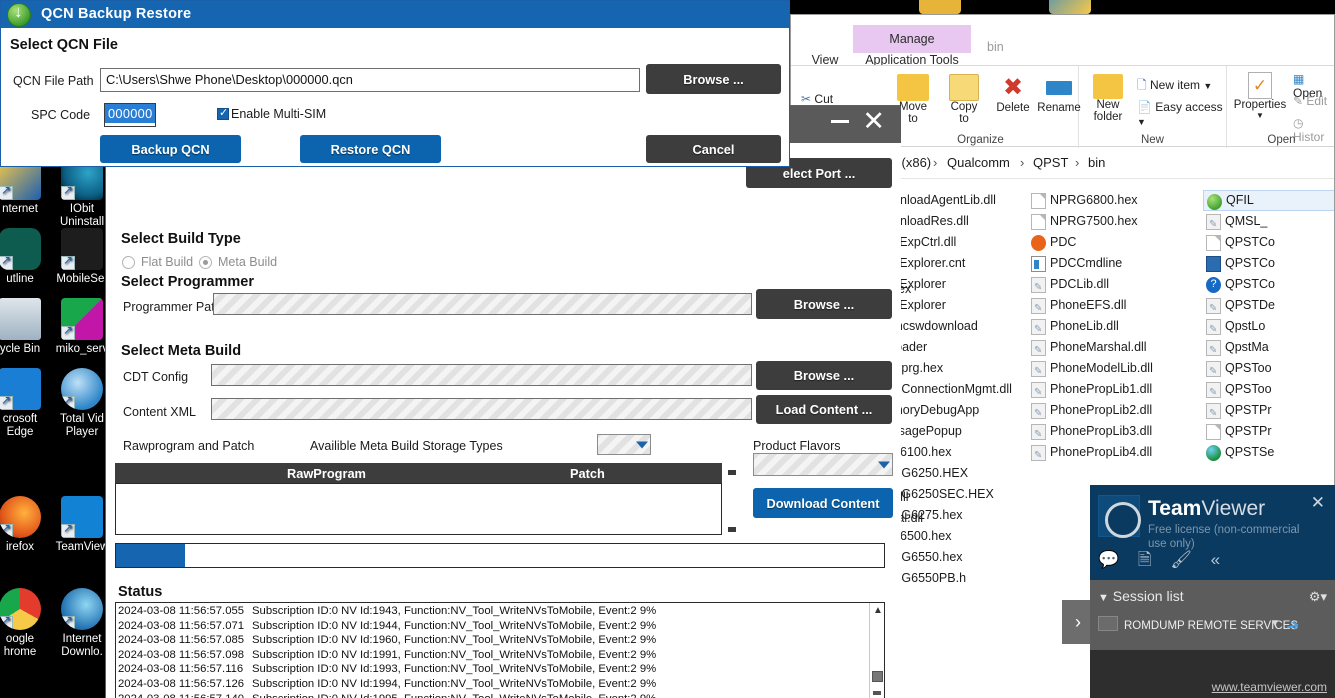  I want to click on new-folder-button: New folder, so click(1108, 98).